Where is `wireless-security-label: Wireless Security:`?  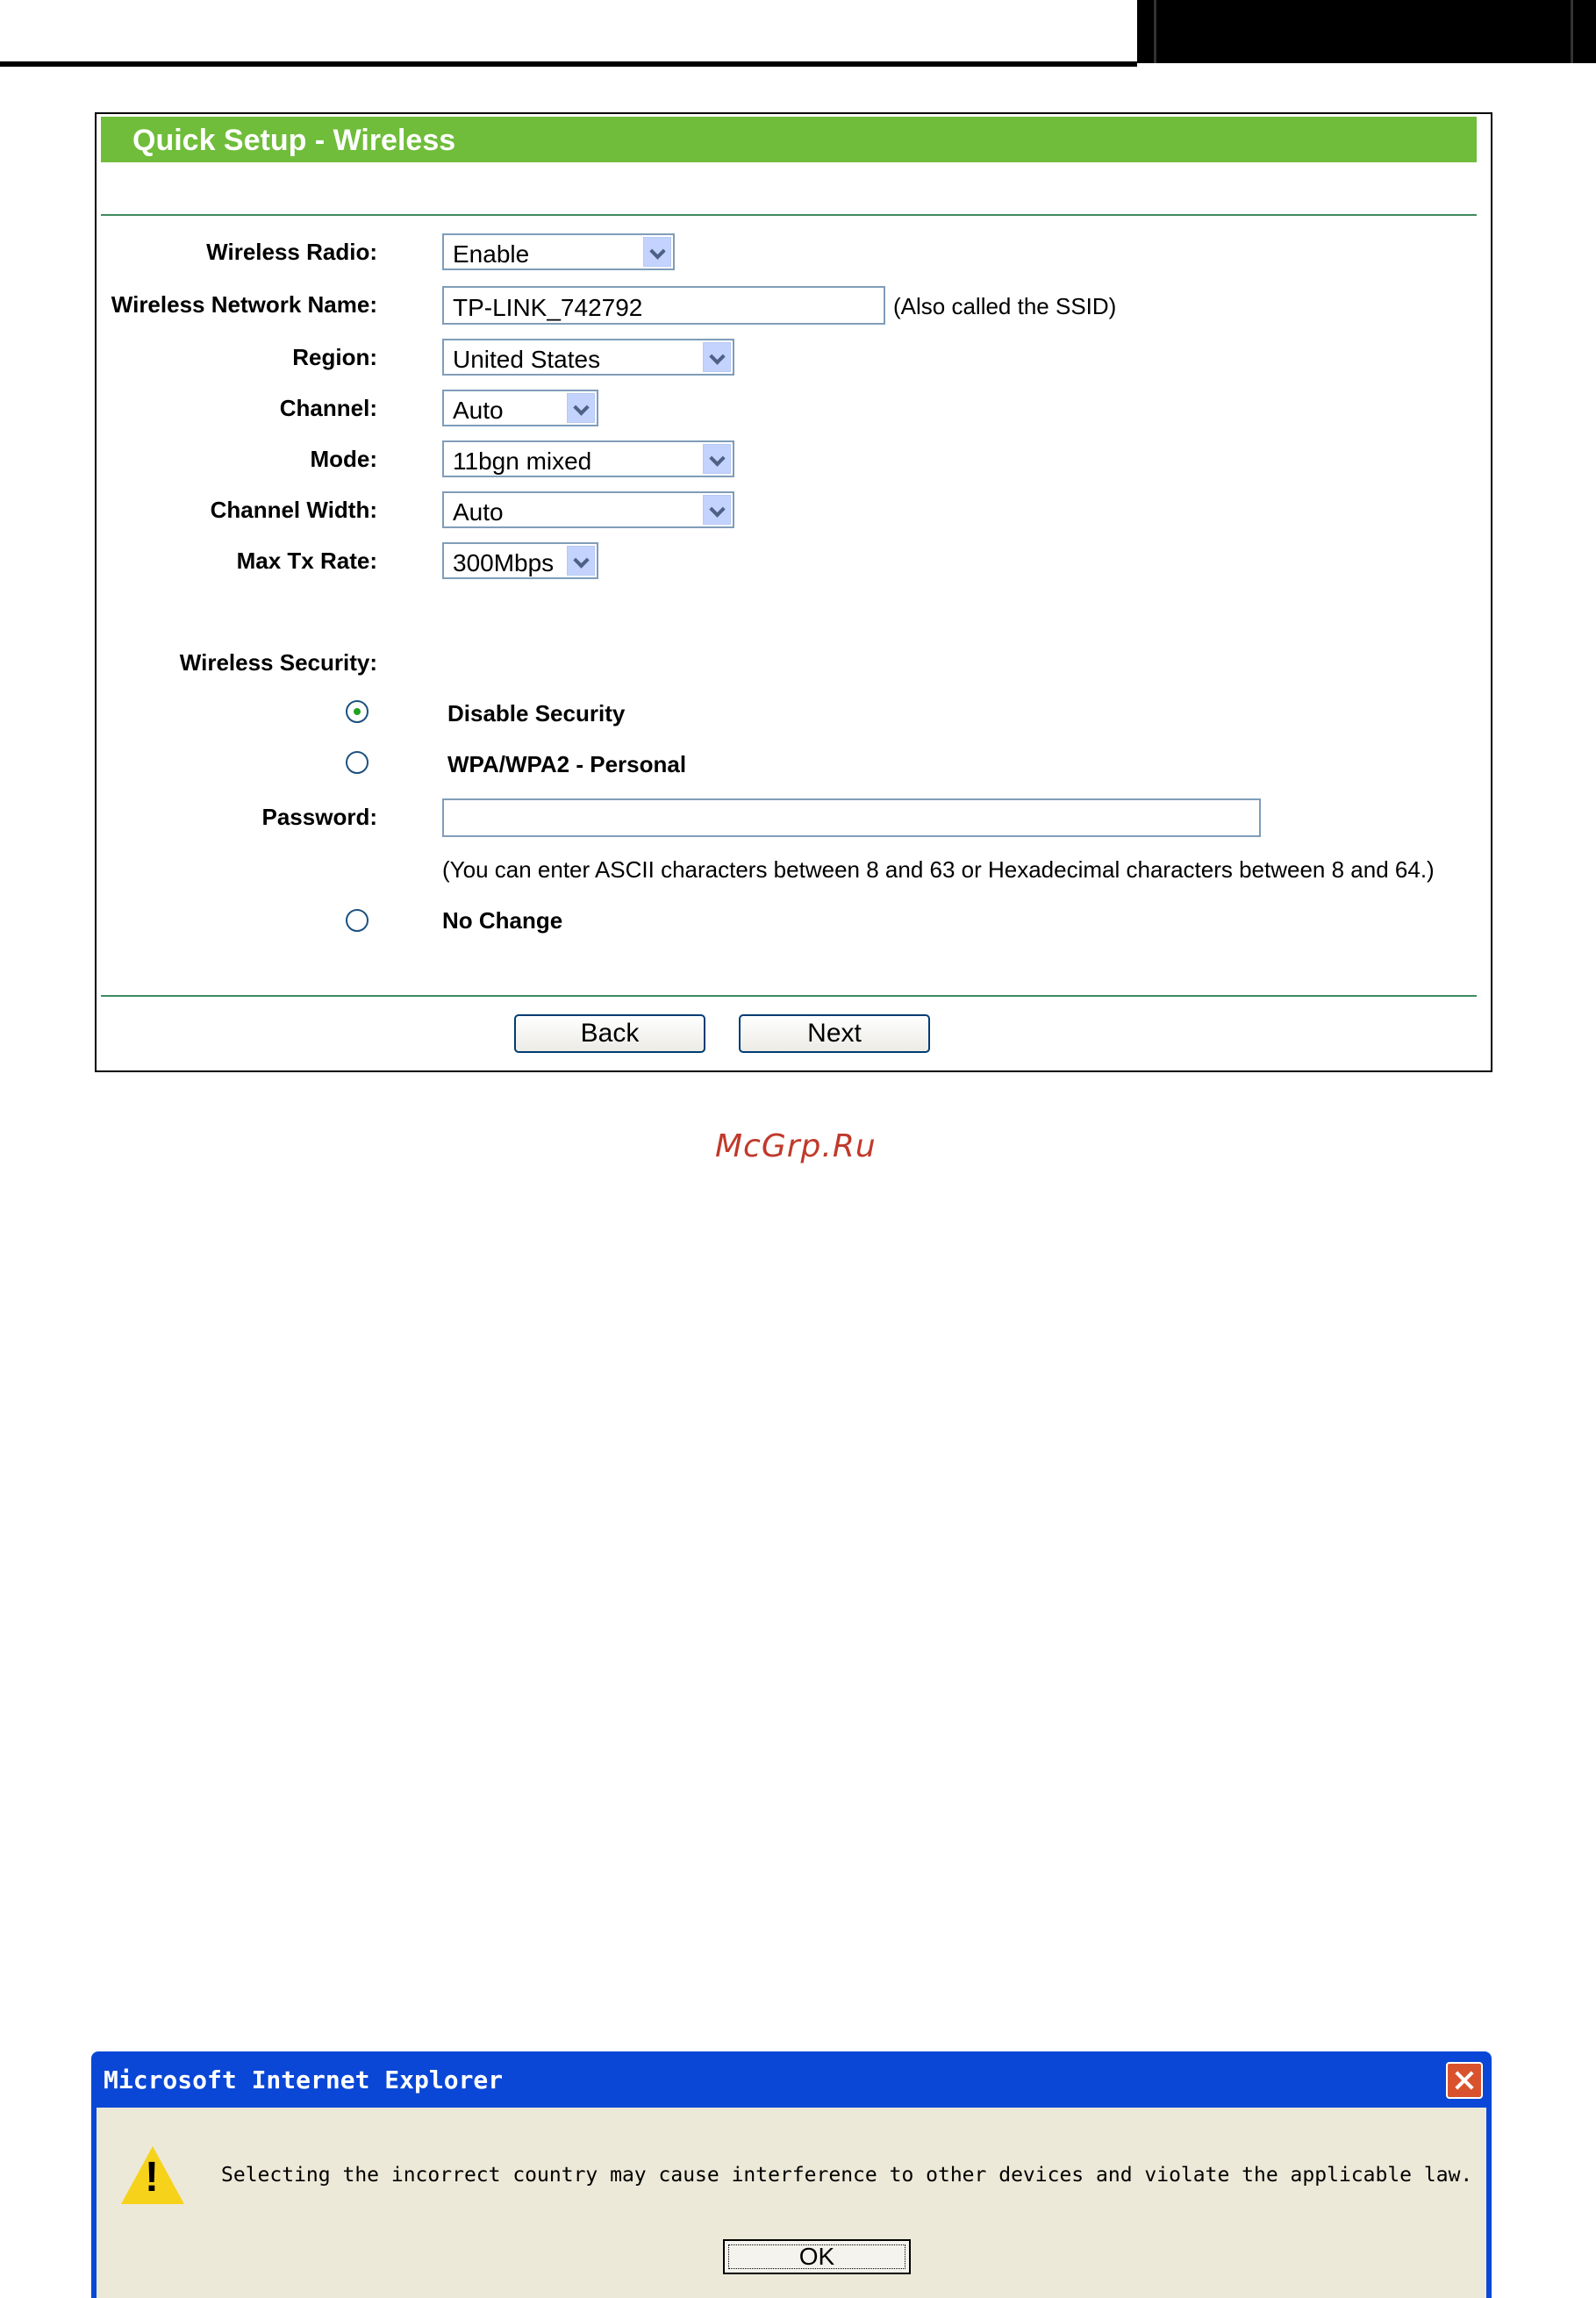 wireless-security-label: Wireless Security: is located at coordinates (278, 662).